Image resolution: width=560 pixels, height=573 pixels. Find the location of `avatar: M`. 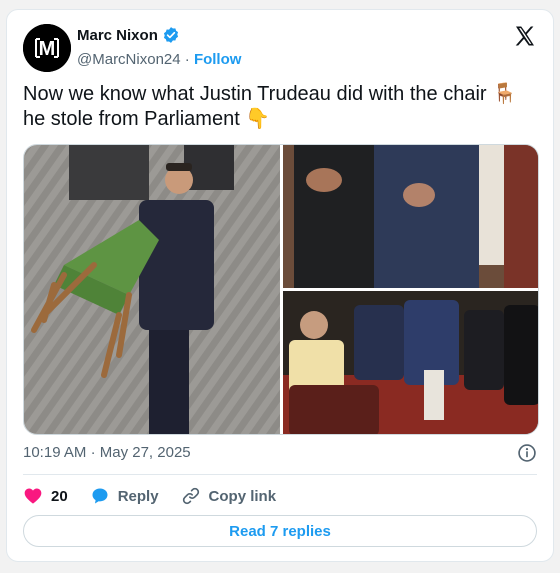

avatar: M is located at coordinates (47, 48).